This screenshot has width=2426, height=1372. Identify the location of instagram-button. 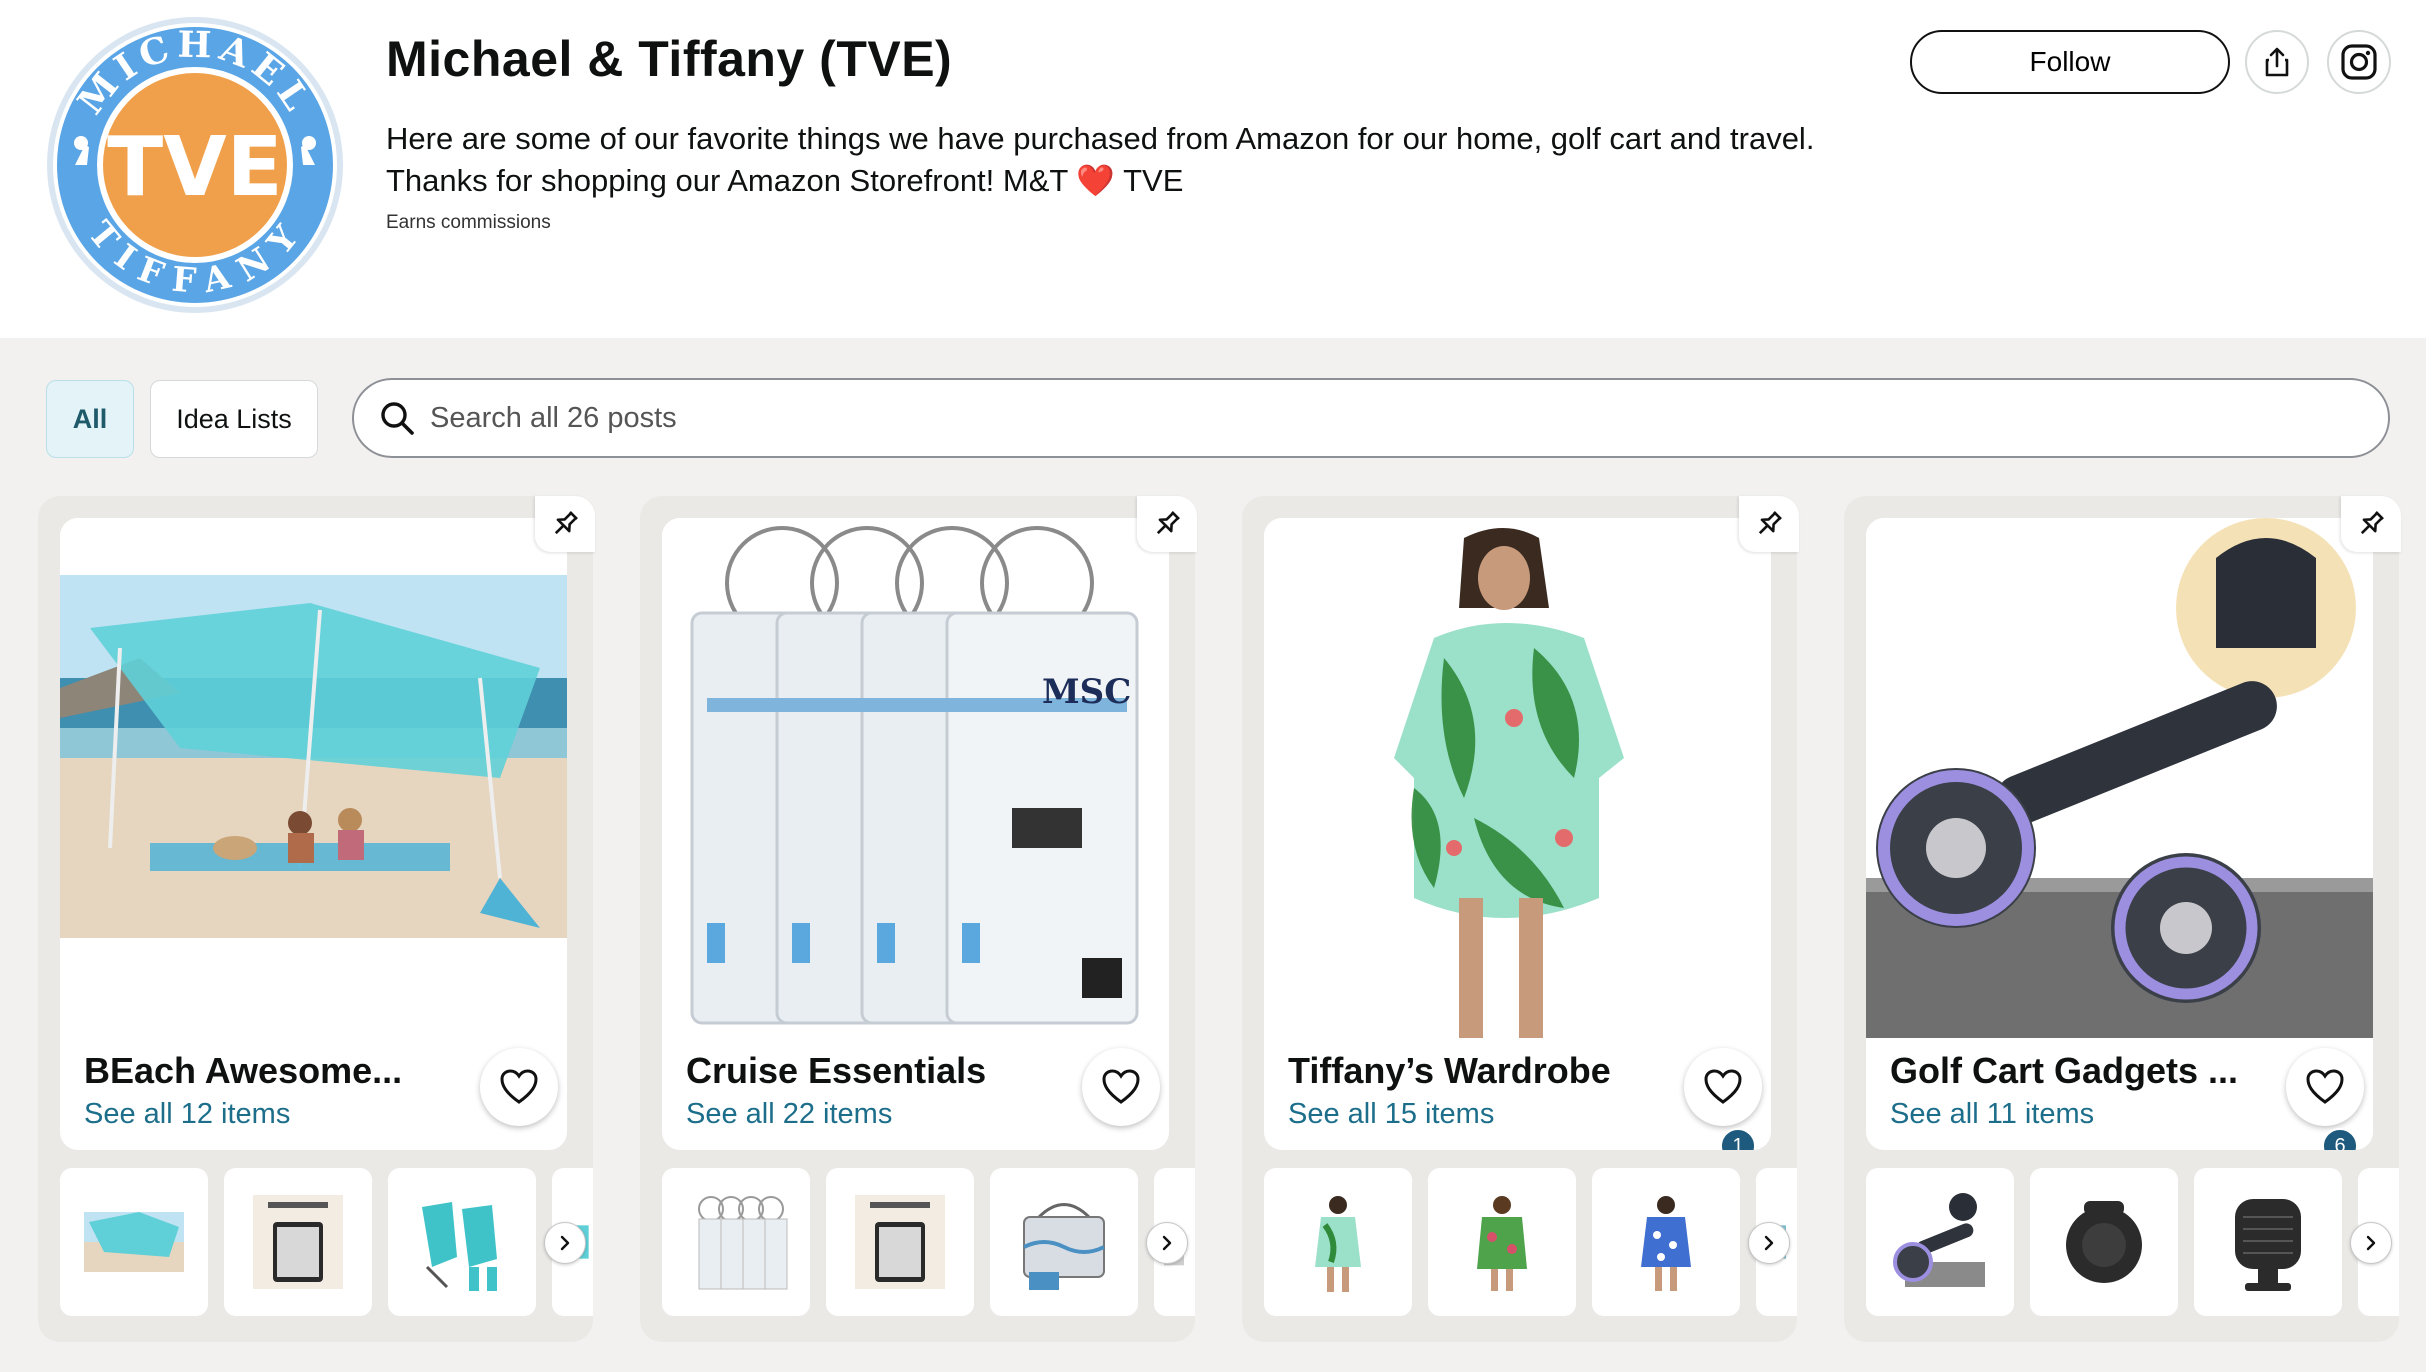
(2359, 62).